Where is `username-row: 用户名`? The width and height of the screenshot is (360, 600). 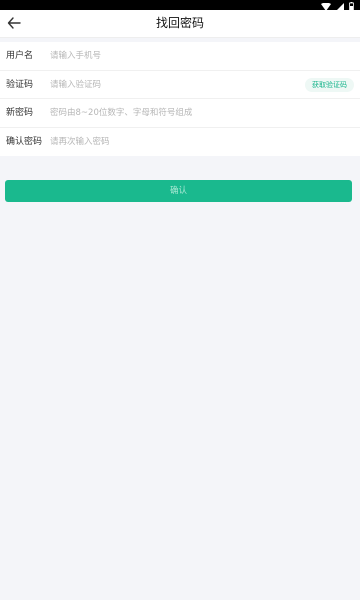 username-row: 用户名 is located at coordinates (180, 56).